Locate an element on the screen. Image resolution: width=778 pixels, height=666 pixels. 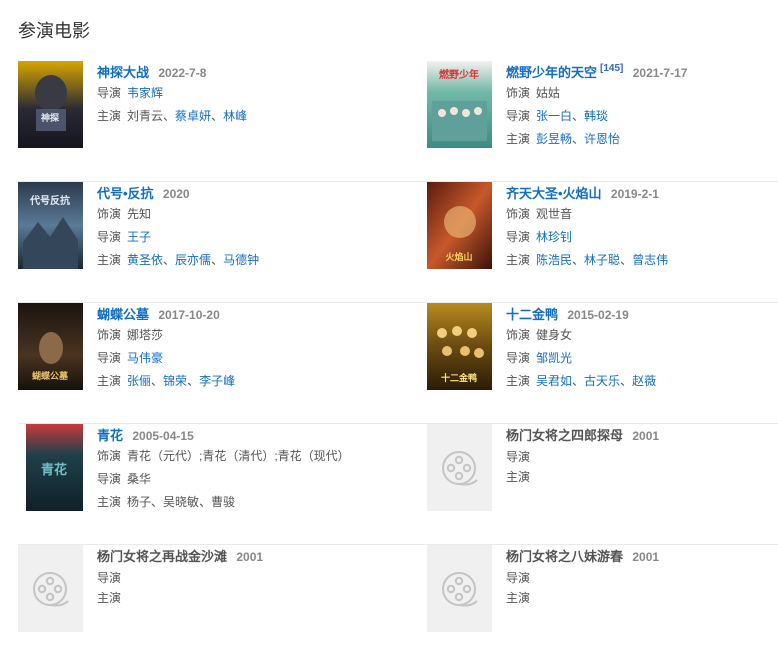
director-link: 马伟豪 is located at coordinates (145, 358).